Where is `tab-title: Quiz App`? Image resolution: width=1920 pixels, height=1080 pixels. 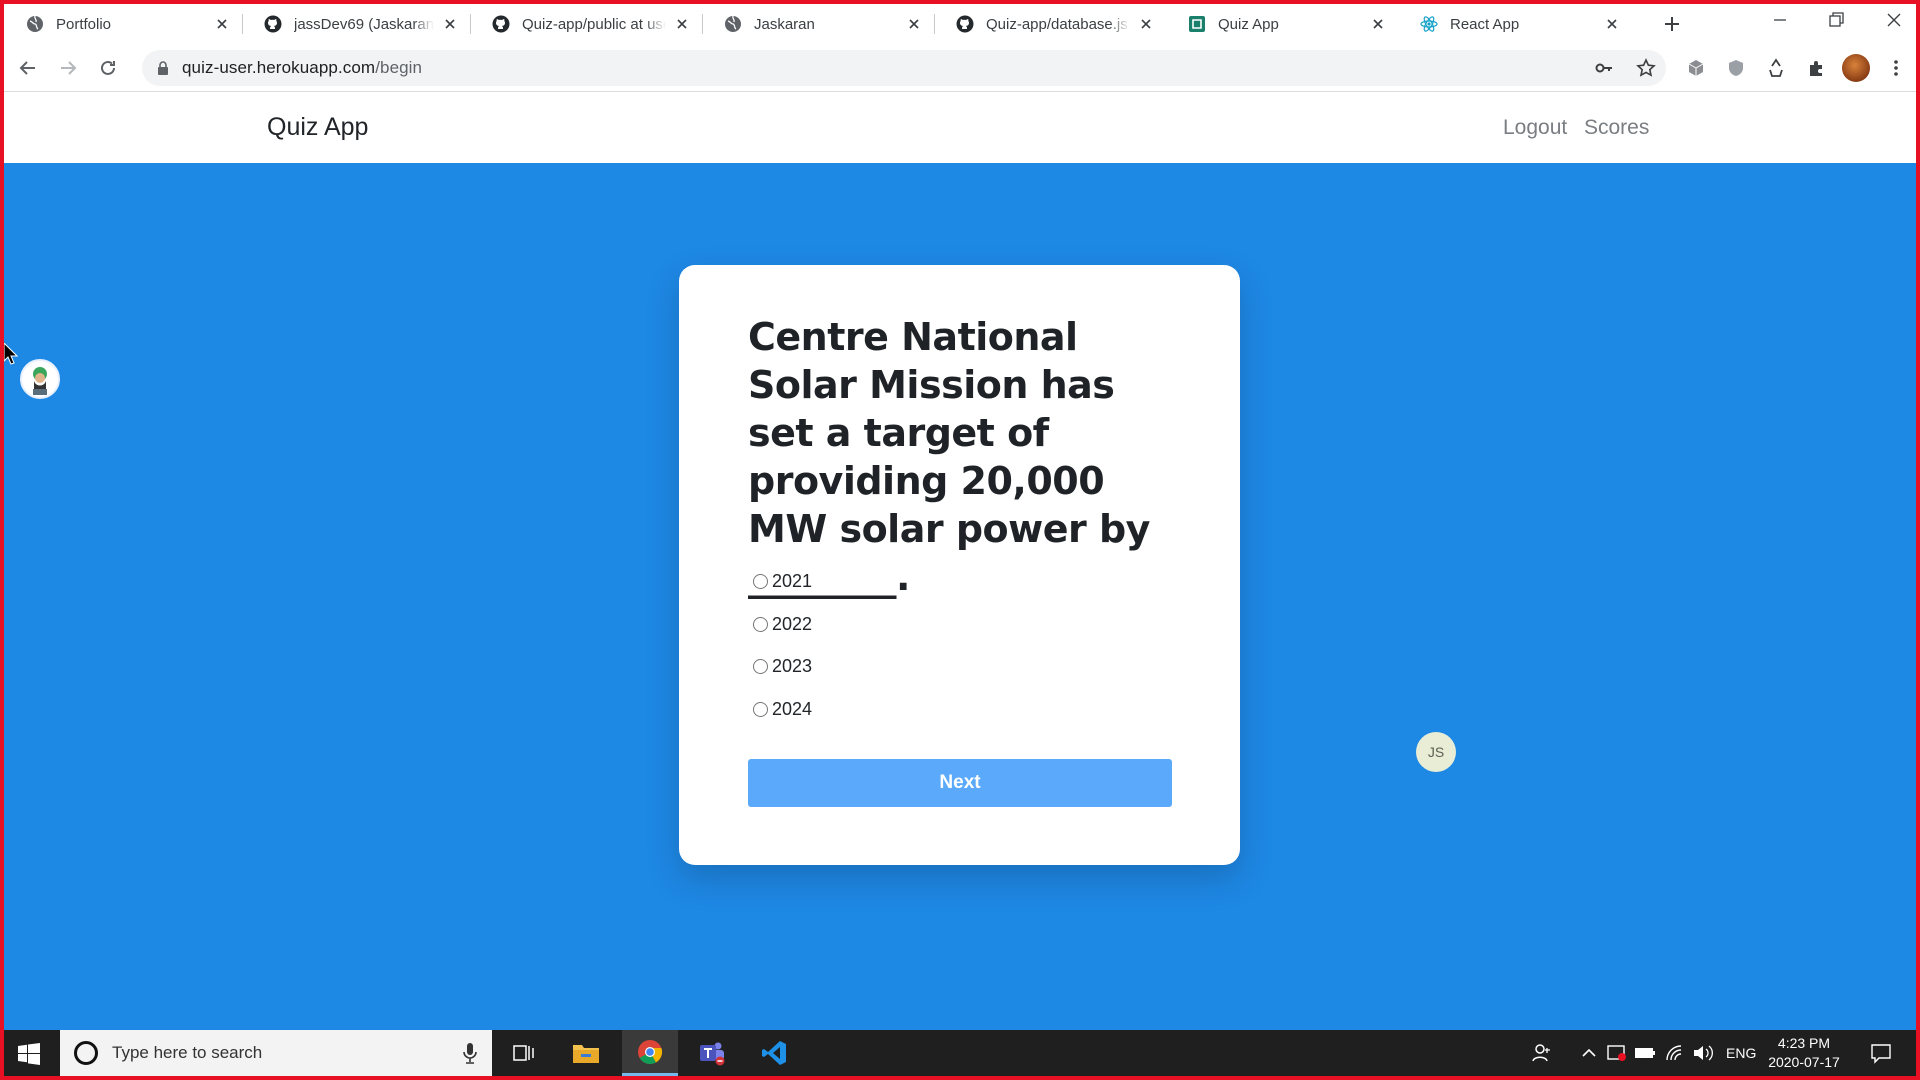 tab-title: Quiz App is located at coordinates (1248, 24).